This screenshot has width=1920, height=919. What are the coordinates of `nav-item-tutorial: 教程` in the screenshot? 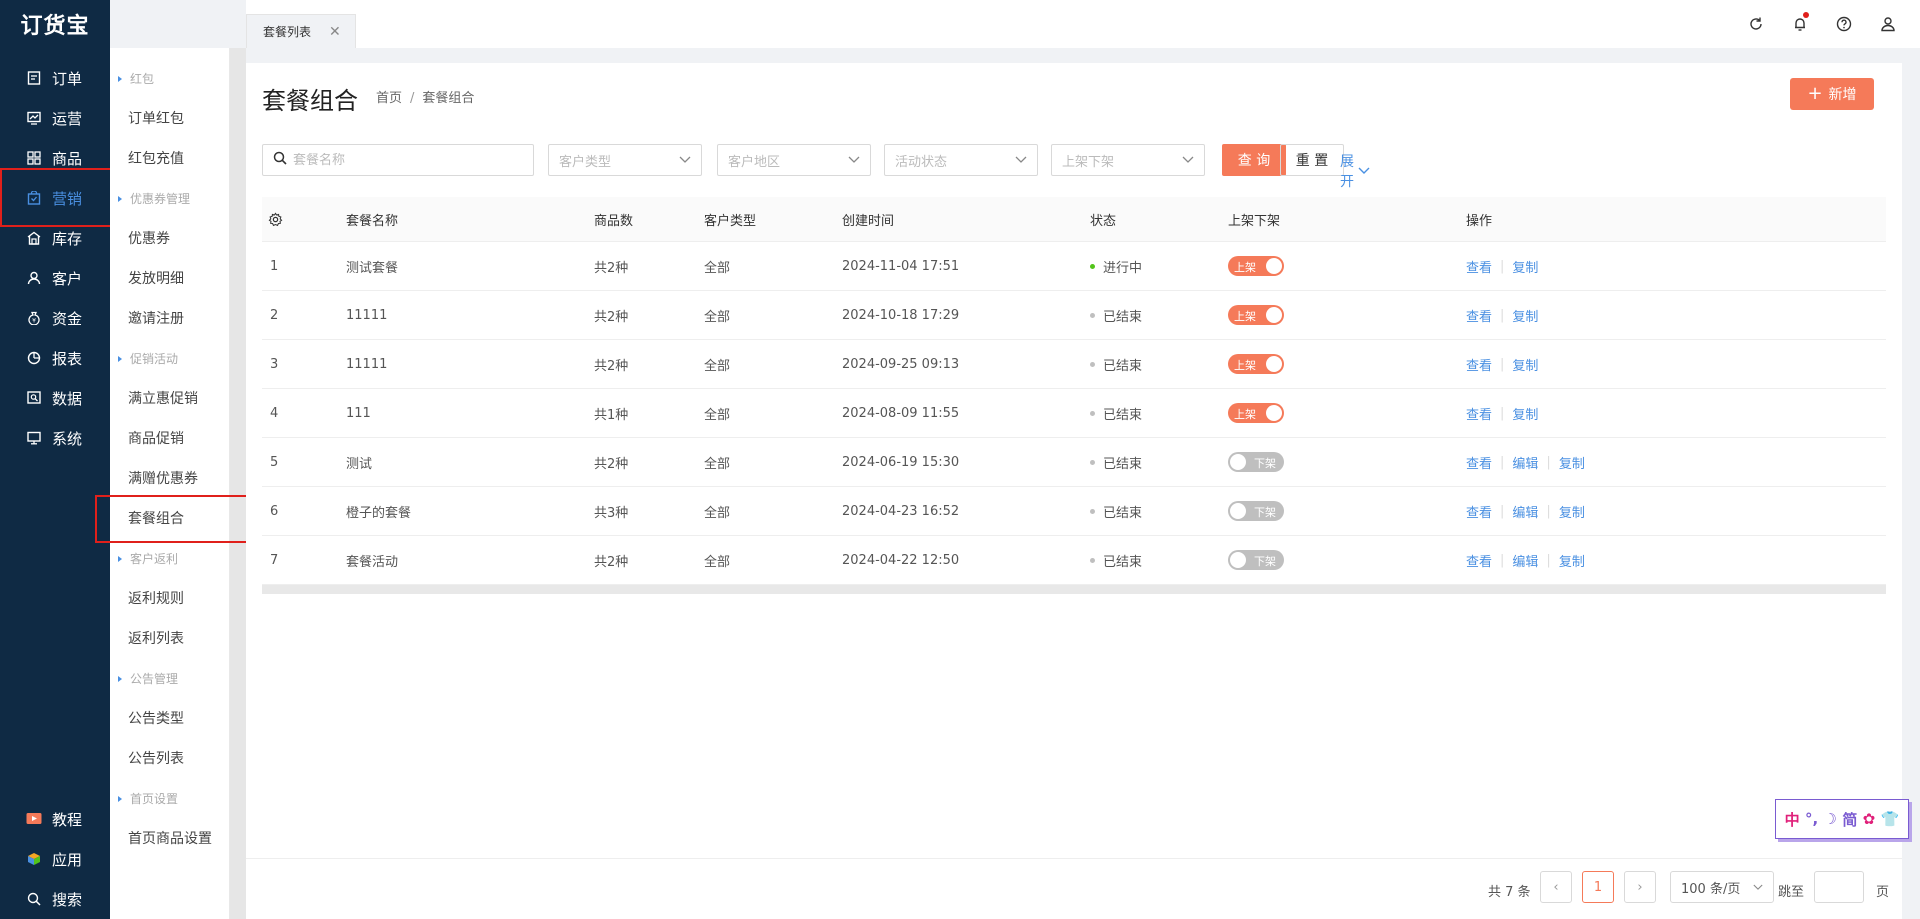 It's located at (55, 819).